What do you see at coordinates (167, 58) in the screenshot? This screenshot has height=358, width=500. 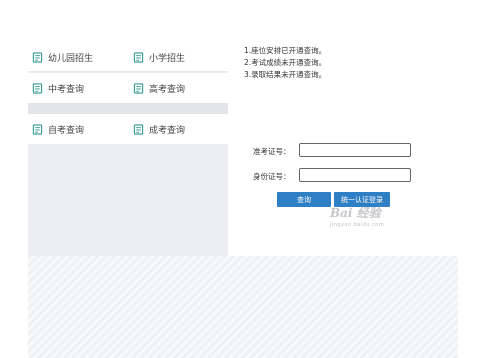 I see `nav-item-label: 小学招生` at bounding box center [167, 58].